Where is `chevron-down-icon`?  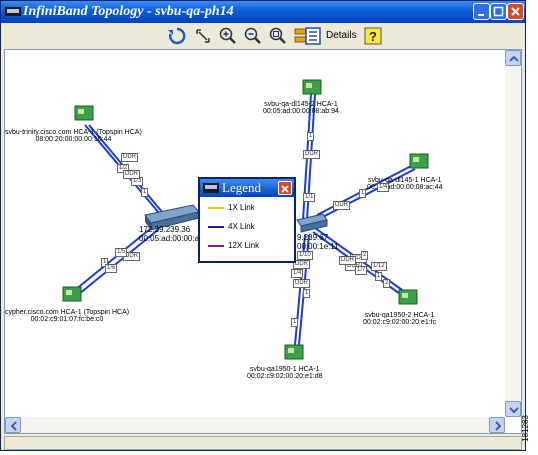
chevron-down-icon is located at coordinates (514, 410).